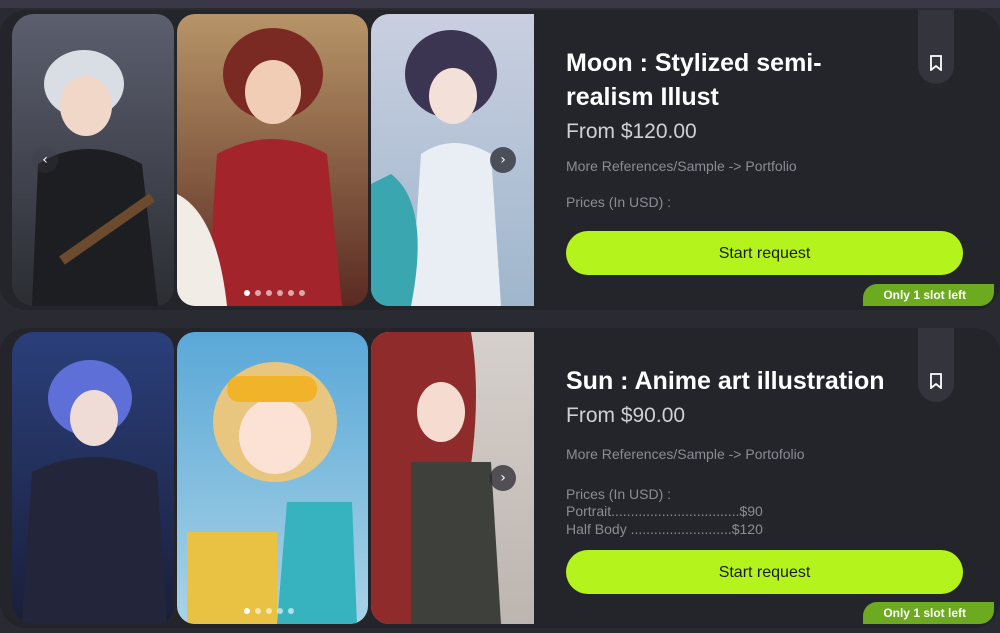 The height and width of the screenshot is (633, 1000). What do you see at coordinates (626, 415) in the screenshot?
I see `commission-price: From $90.00` at bounding box center [626, 415].